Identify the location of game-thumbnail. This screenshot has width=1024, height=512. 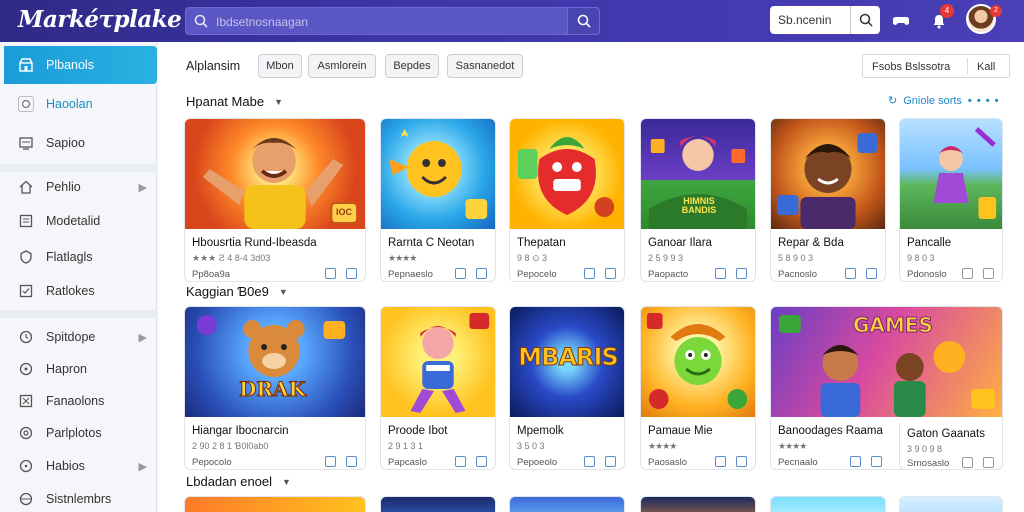
(438, 174).